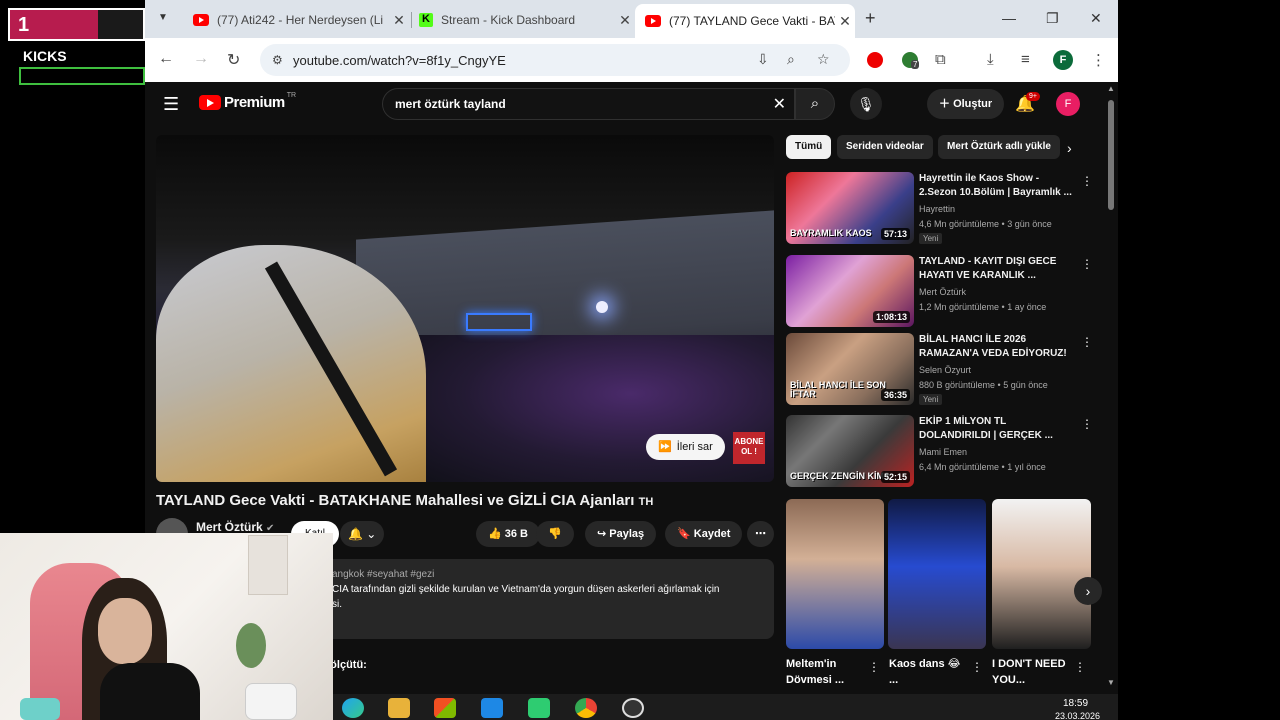 Image resolution: width=1280 pixels, height=720 pixels. I want to click on tab-kick-dashboard: Stream - Kick Dashboard ✕, so click(522, 20).